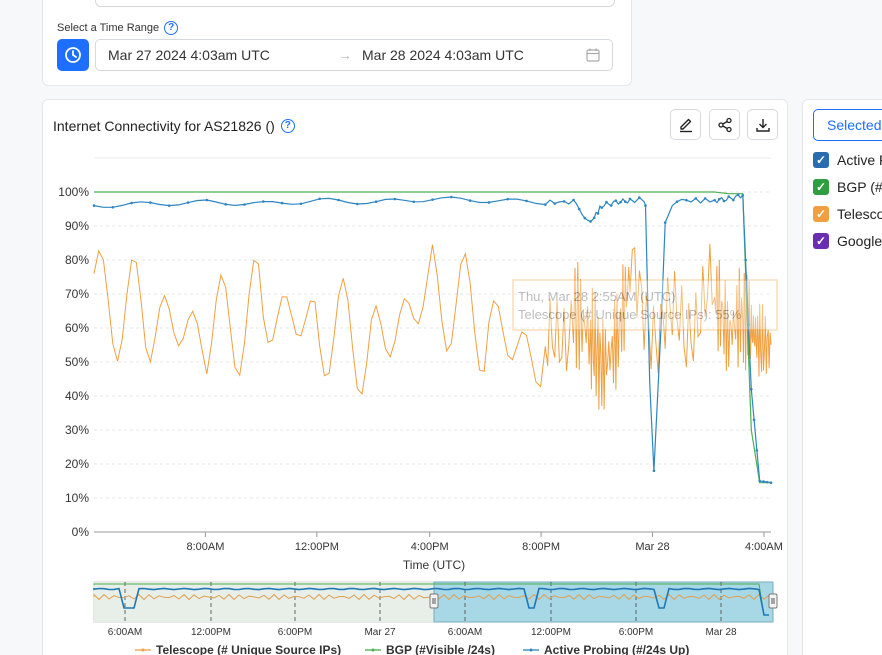  What do you see at coordinates (636, 632) in the screenshot?
I see `navigator-tick-label: 6:00PM` at bounding box center [636, 632].